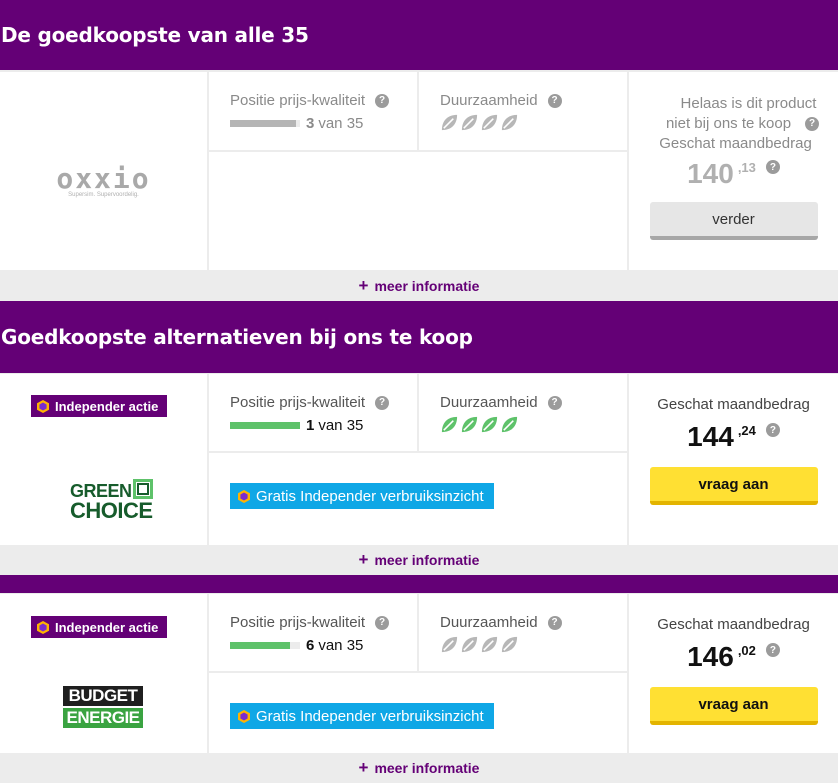  Describe the element at coordinates (142, 489) in the screenshot. I see `greenchoice-square-icon` at that location.